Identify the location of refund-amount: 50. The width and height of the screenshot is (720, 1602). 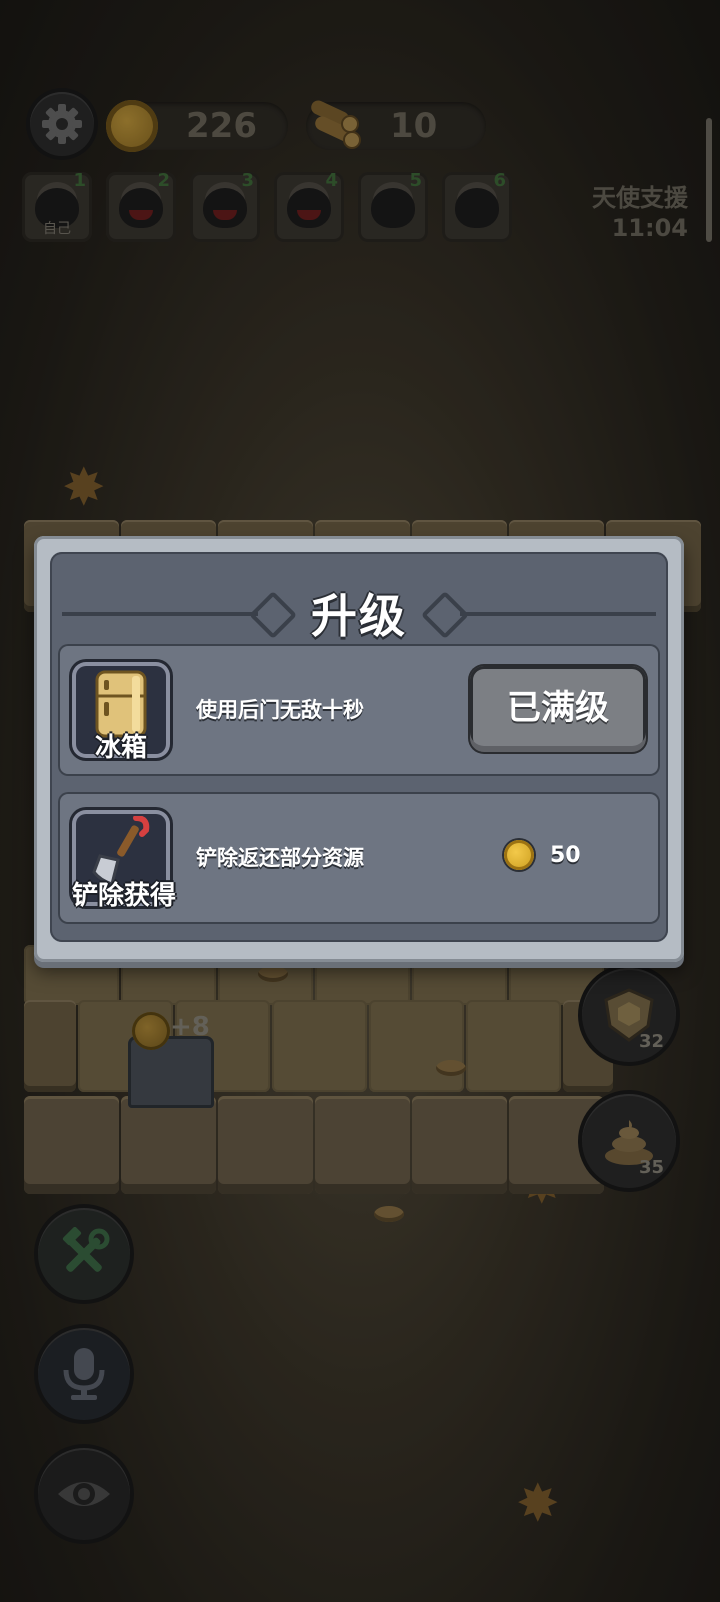
(565, 855).